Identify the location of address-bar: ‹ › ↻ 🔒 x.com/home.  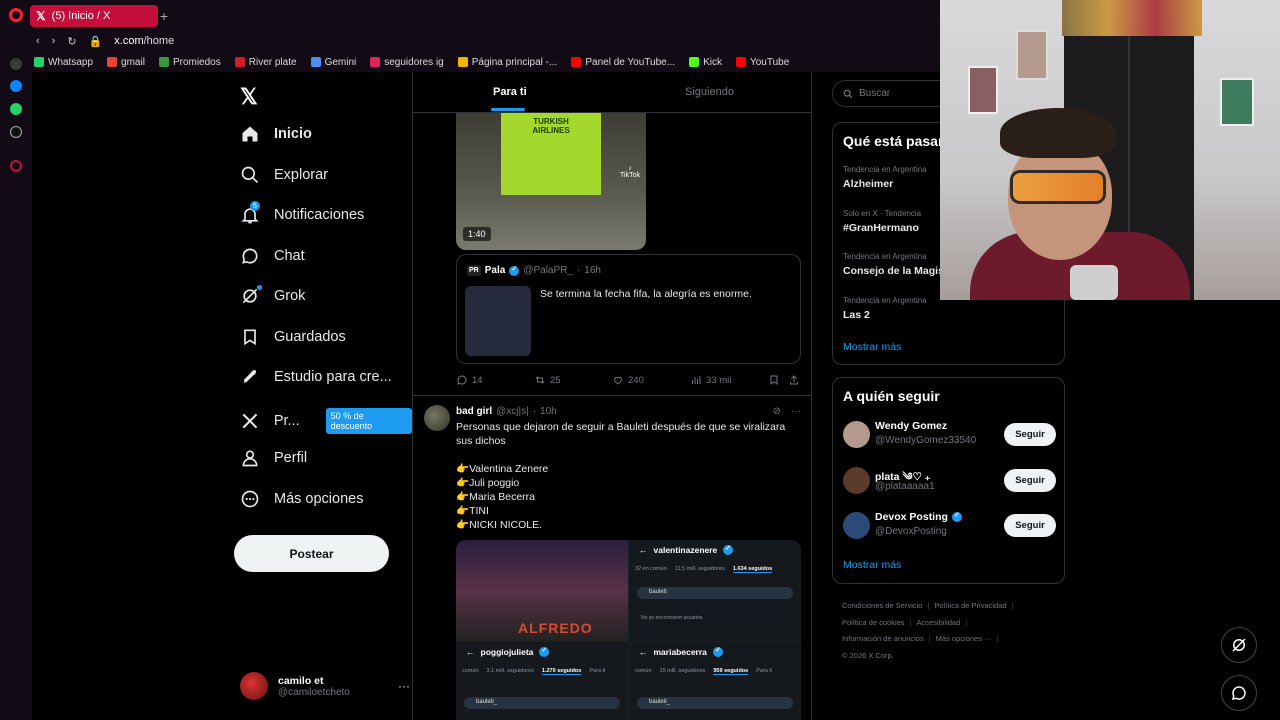
(470, 41).